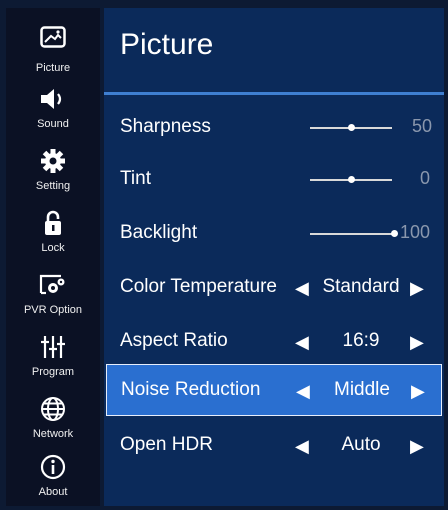 The image size is (448, 510). I want to click on setting-value: 16:9, so click(361, 340).